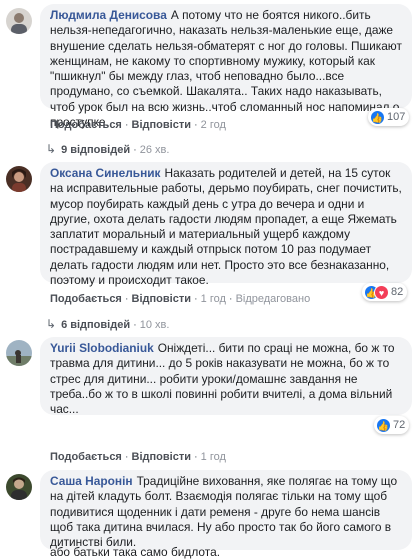  What do you see at coordinates (392, 425) in the screenshot?
I see `reaction-summary: 👍 72` at bounding box center [392, 425].